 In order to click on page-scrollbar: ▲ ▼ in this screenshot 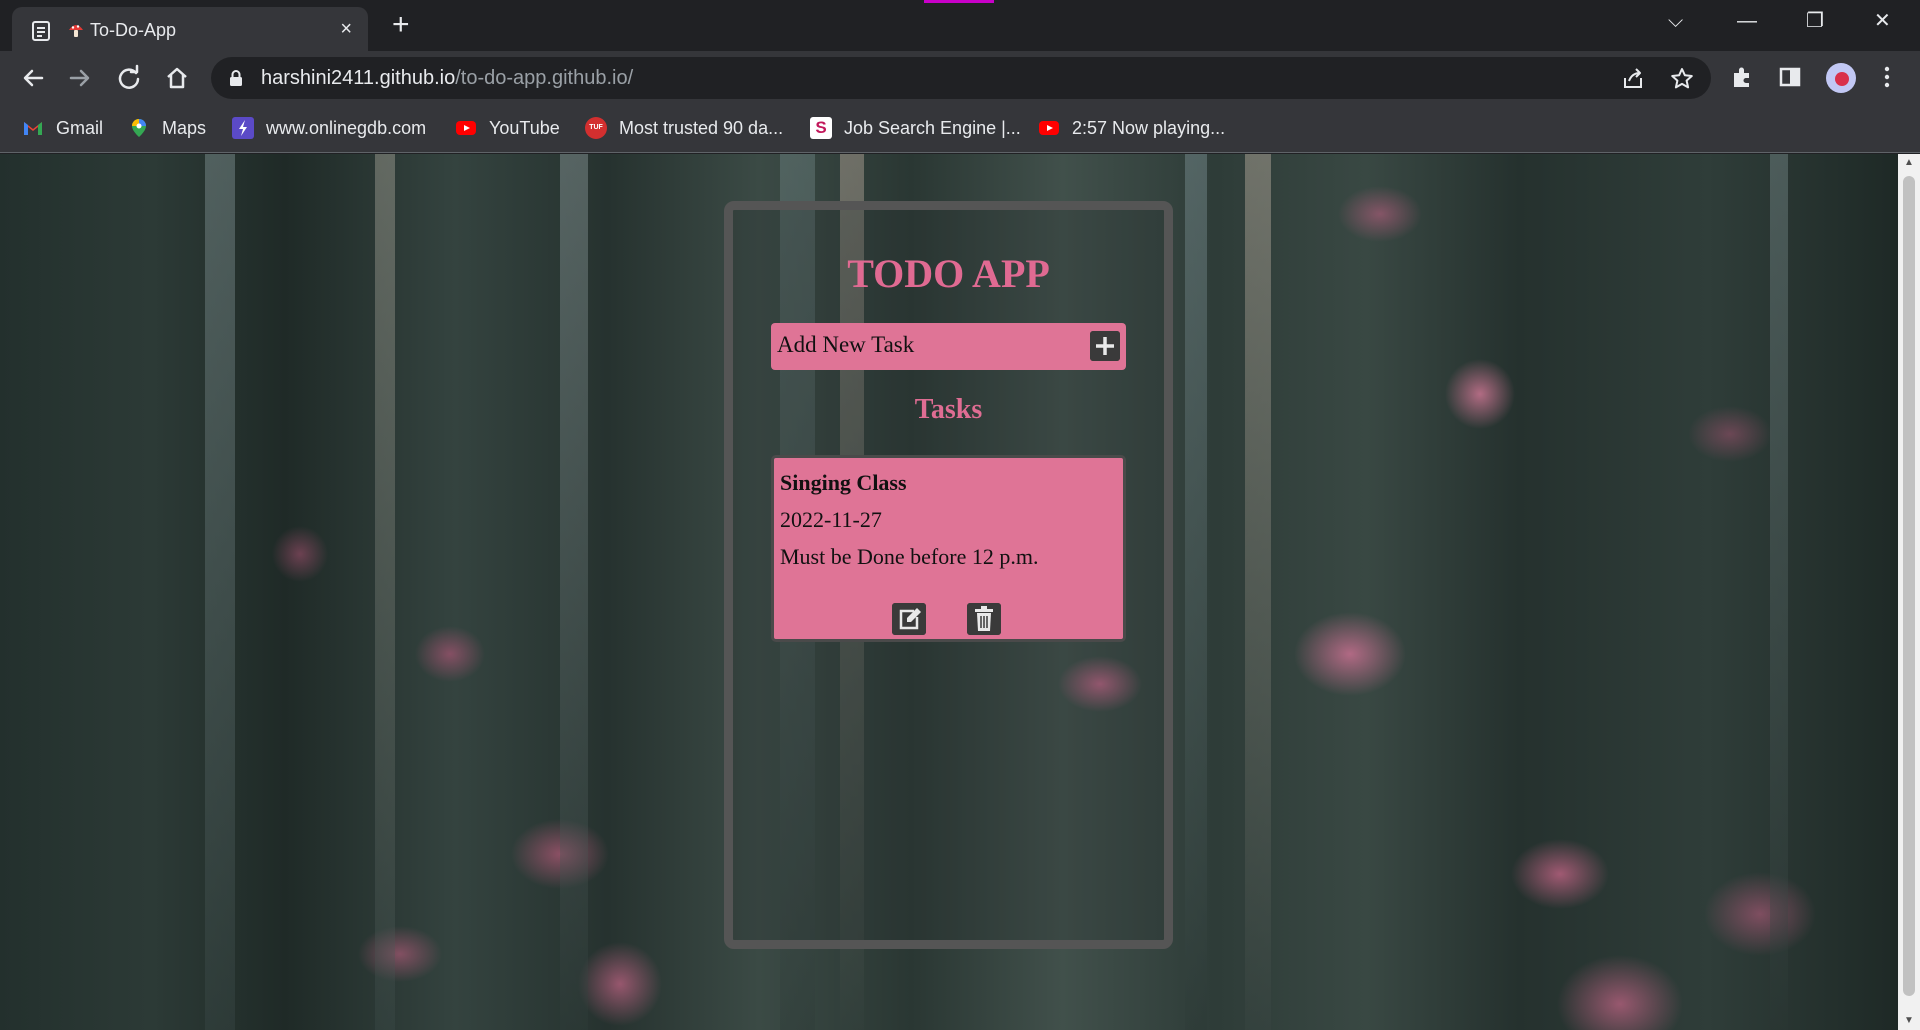, I will do `click(1909, 592)`.